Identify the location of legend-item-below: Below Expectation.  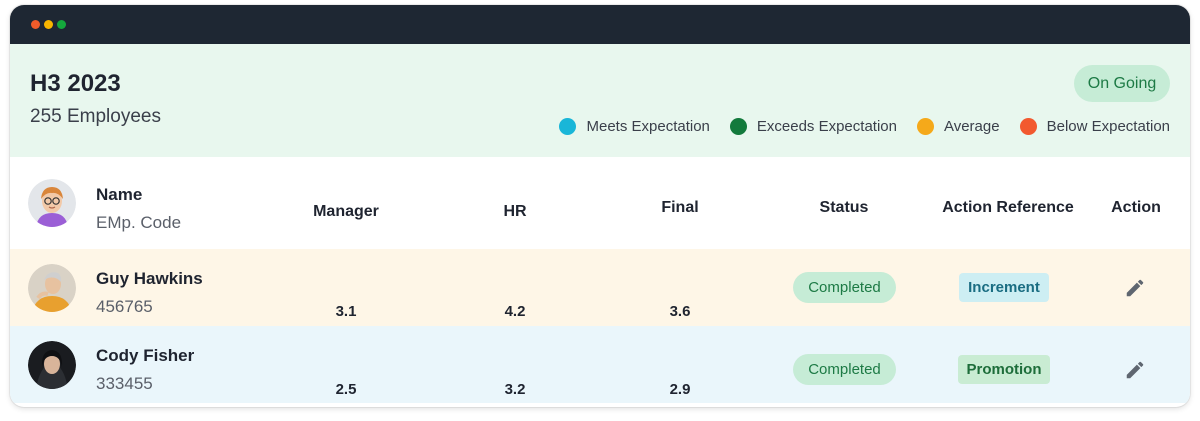
(1094, 126).